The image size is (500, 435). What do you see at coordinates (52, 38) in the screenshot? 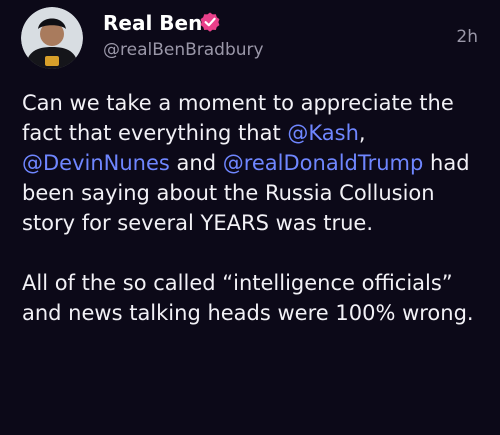
I see `avatar` at bounding box center [52, 38].